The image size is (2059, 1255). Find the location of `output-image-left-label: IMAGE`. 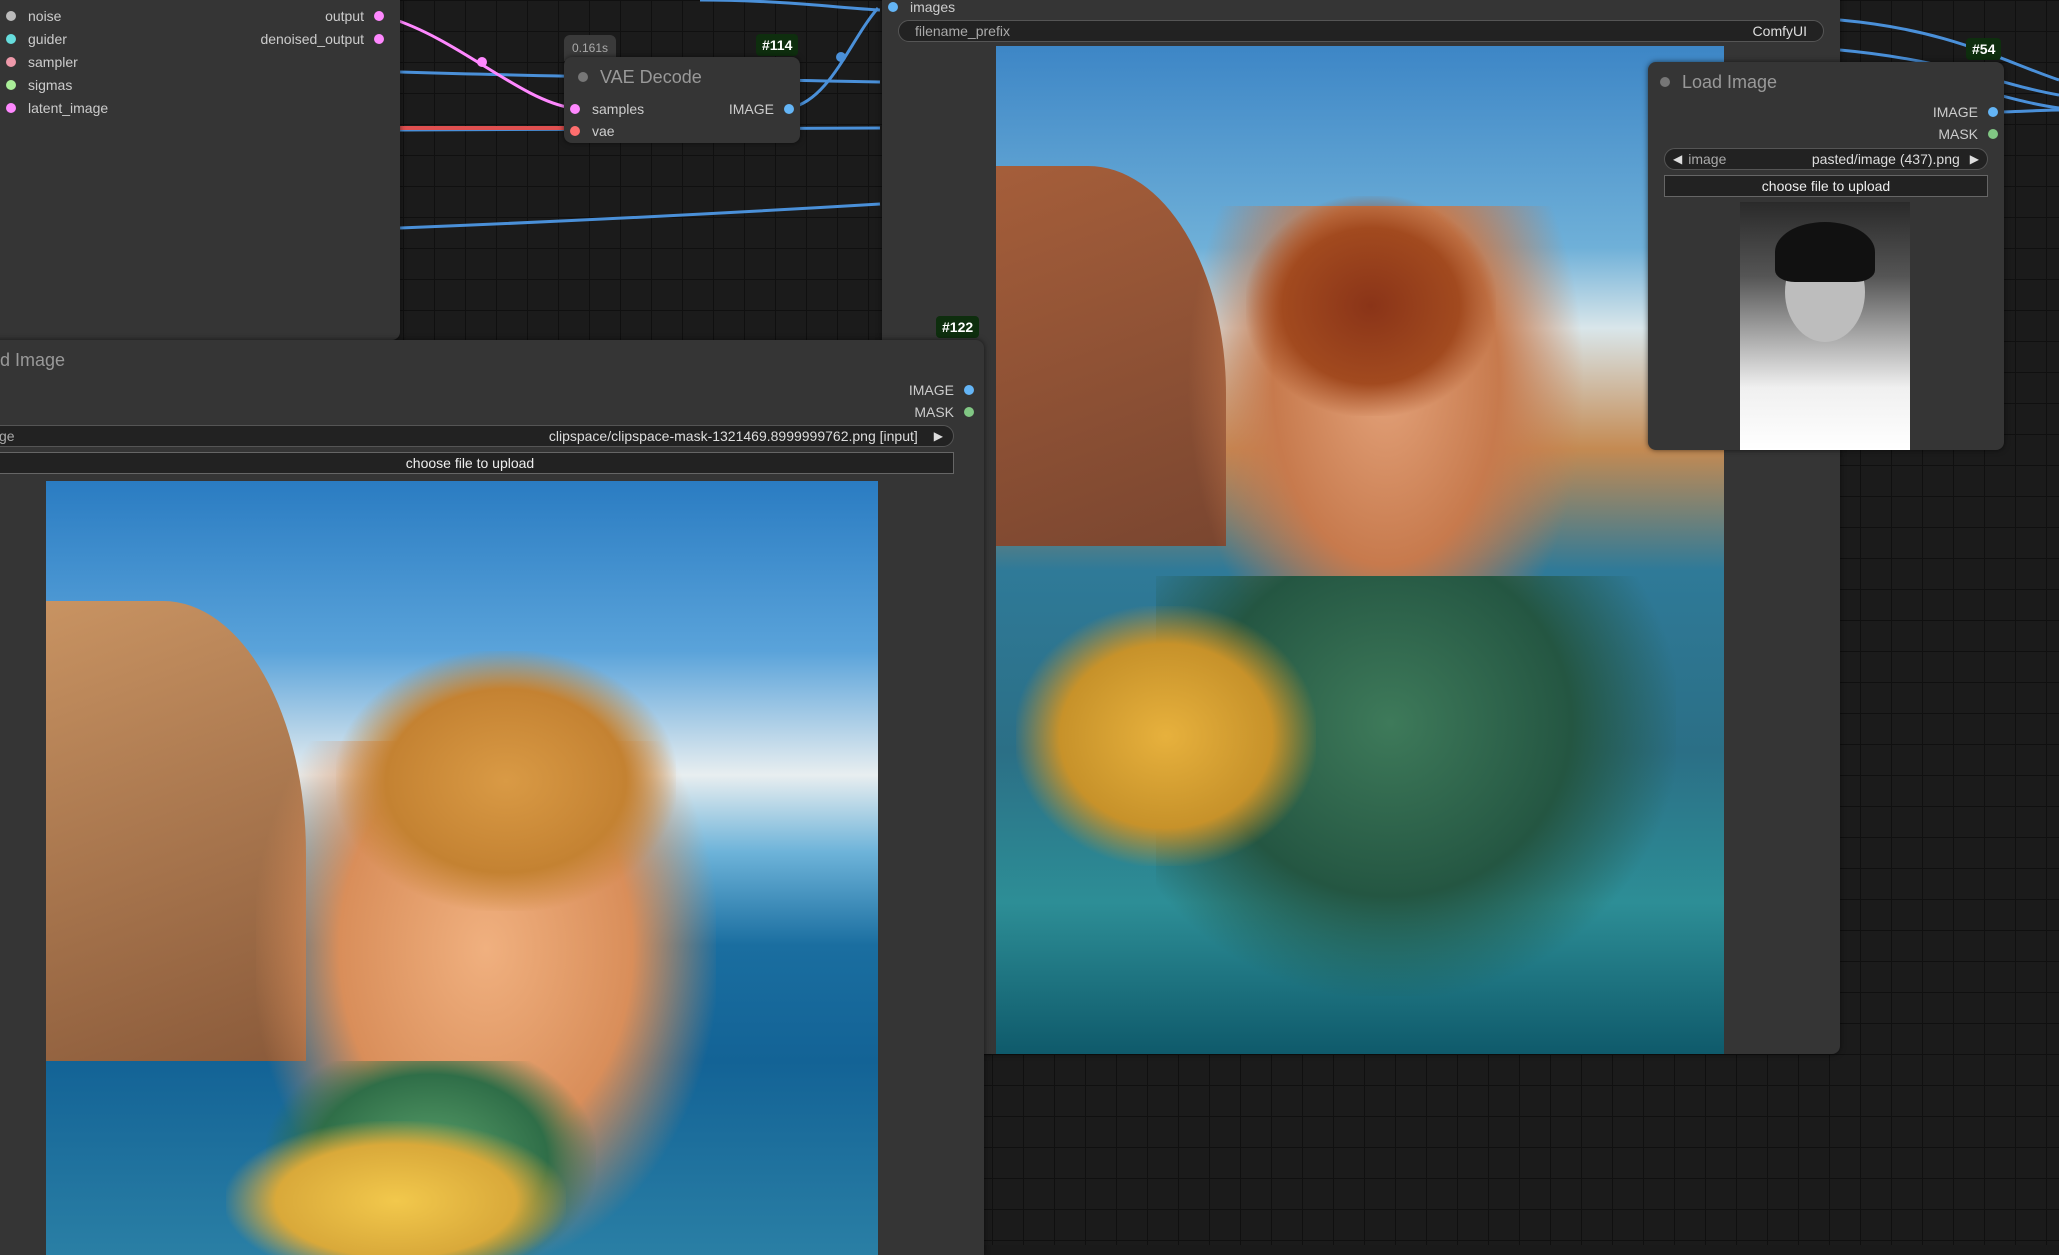

output-image-left-label: IMAGE is located at coordinates (931, 390).